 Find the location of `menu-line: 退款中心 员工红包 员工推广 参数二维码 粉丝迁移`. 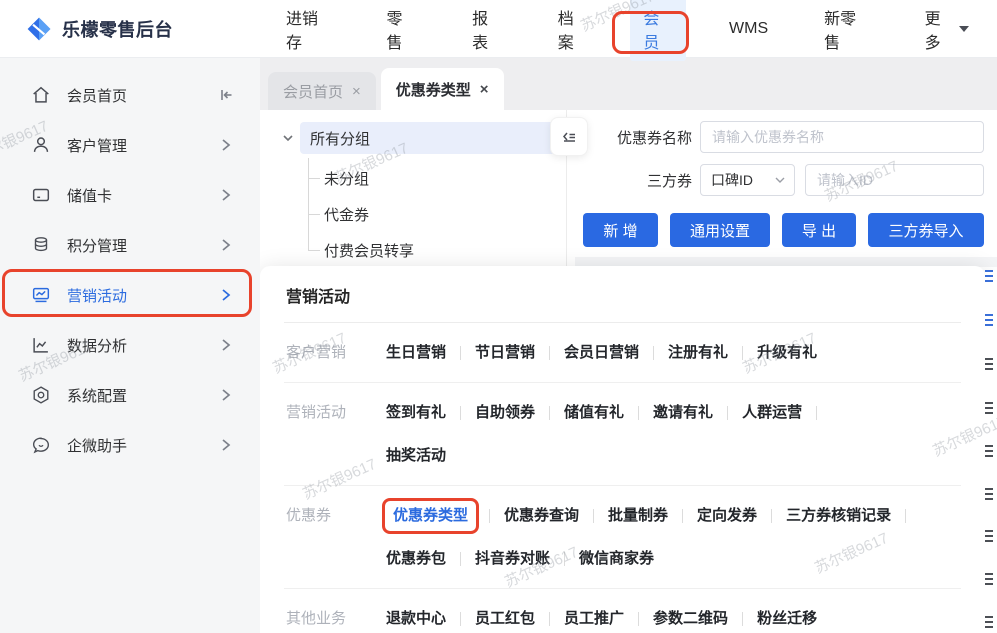

menu-line: 退款中心 员工红包 员工推广 参数二维码 粉丝迁移 is located at coordinates (673, 619).